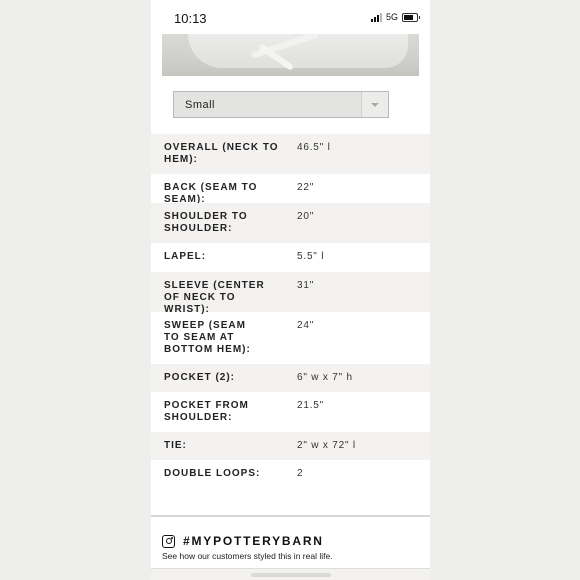 Image resolution: width=580 pixels, height=580 pixels. What do you see at coordinates (206, 411) in the screenshot?
I see `spec-label: POCKET FROM SHOULDER:` at bounding box center [206, 411].